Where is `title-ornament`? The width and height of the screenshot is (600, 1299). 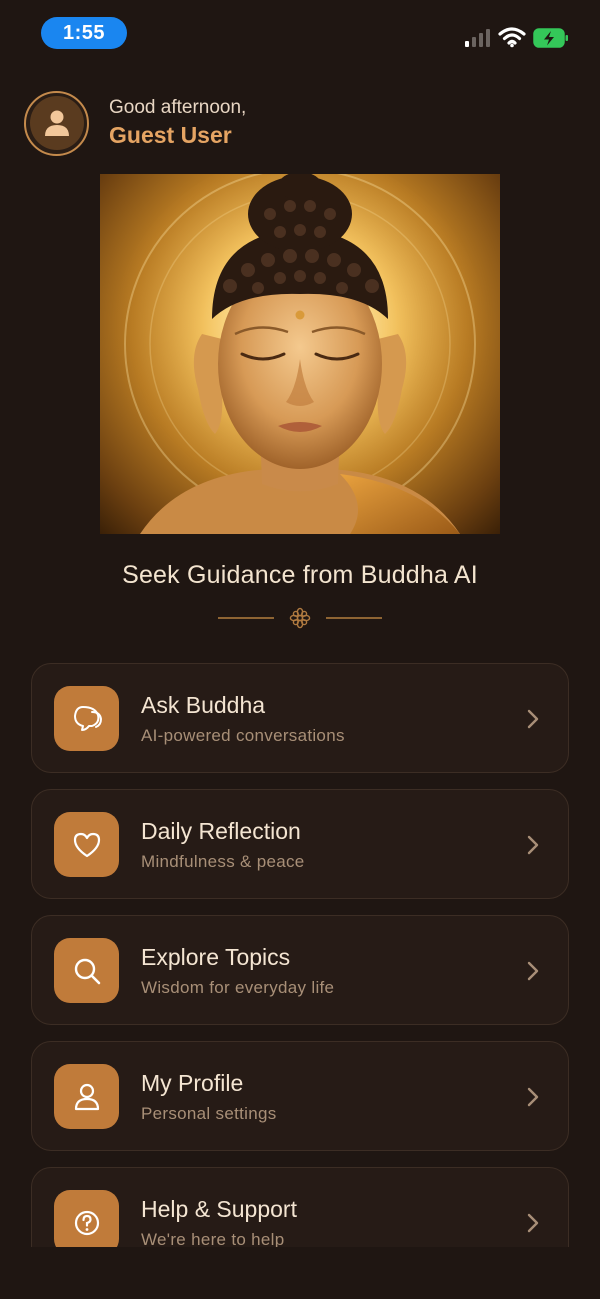 title-ornament is located at coordinates (300, 618).